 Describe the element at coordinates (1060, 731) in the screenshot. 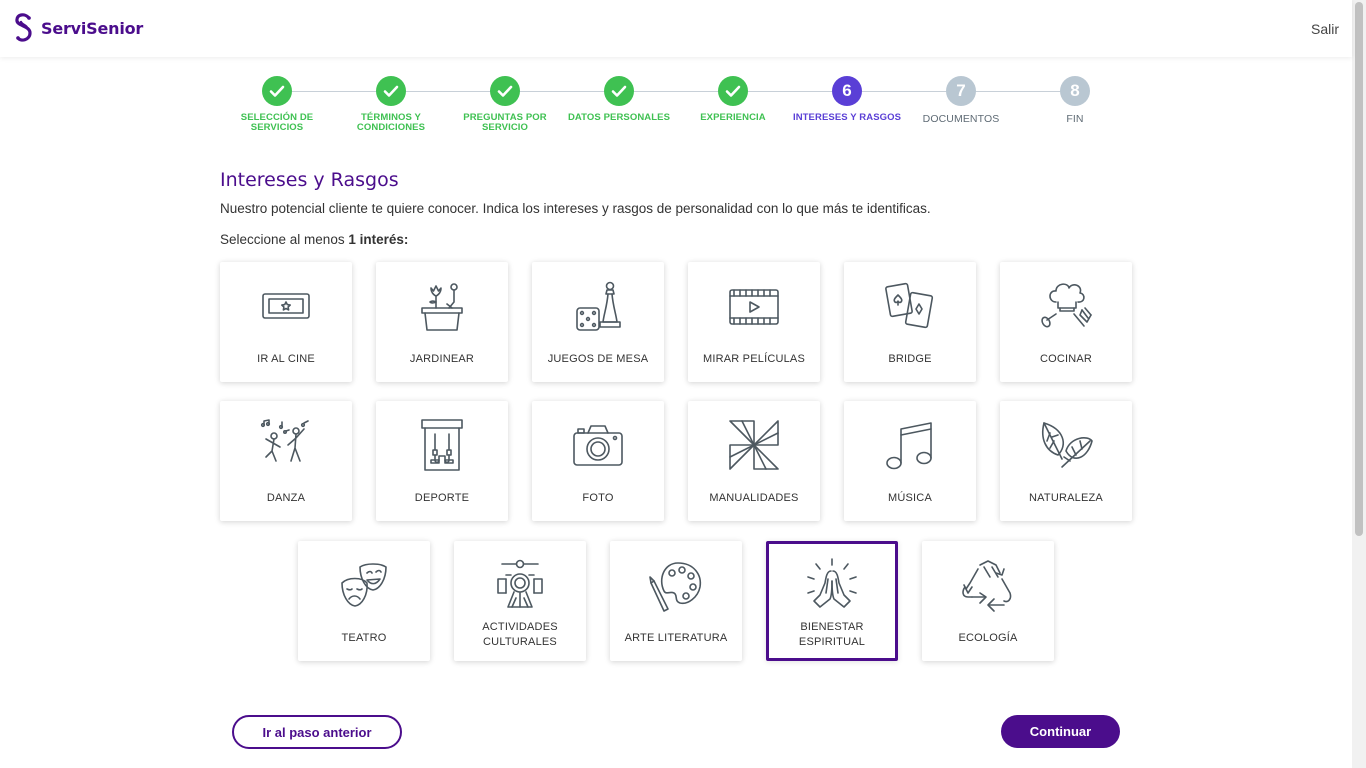

I see `continue-button: Continuar` at that location.